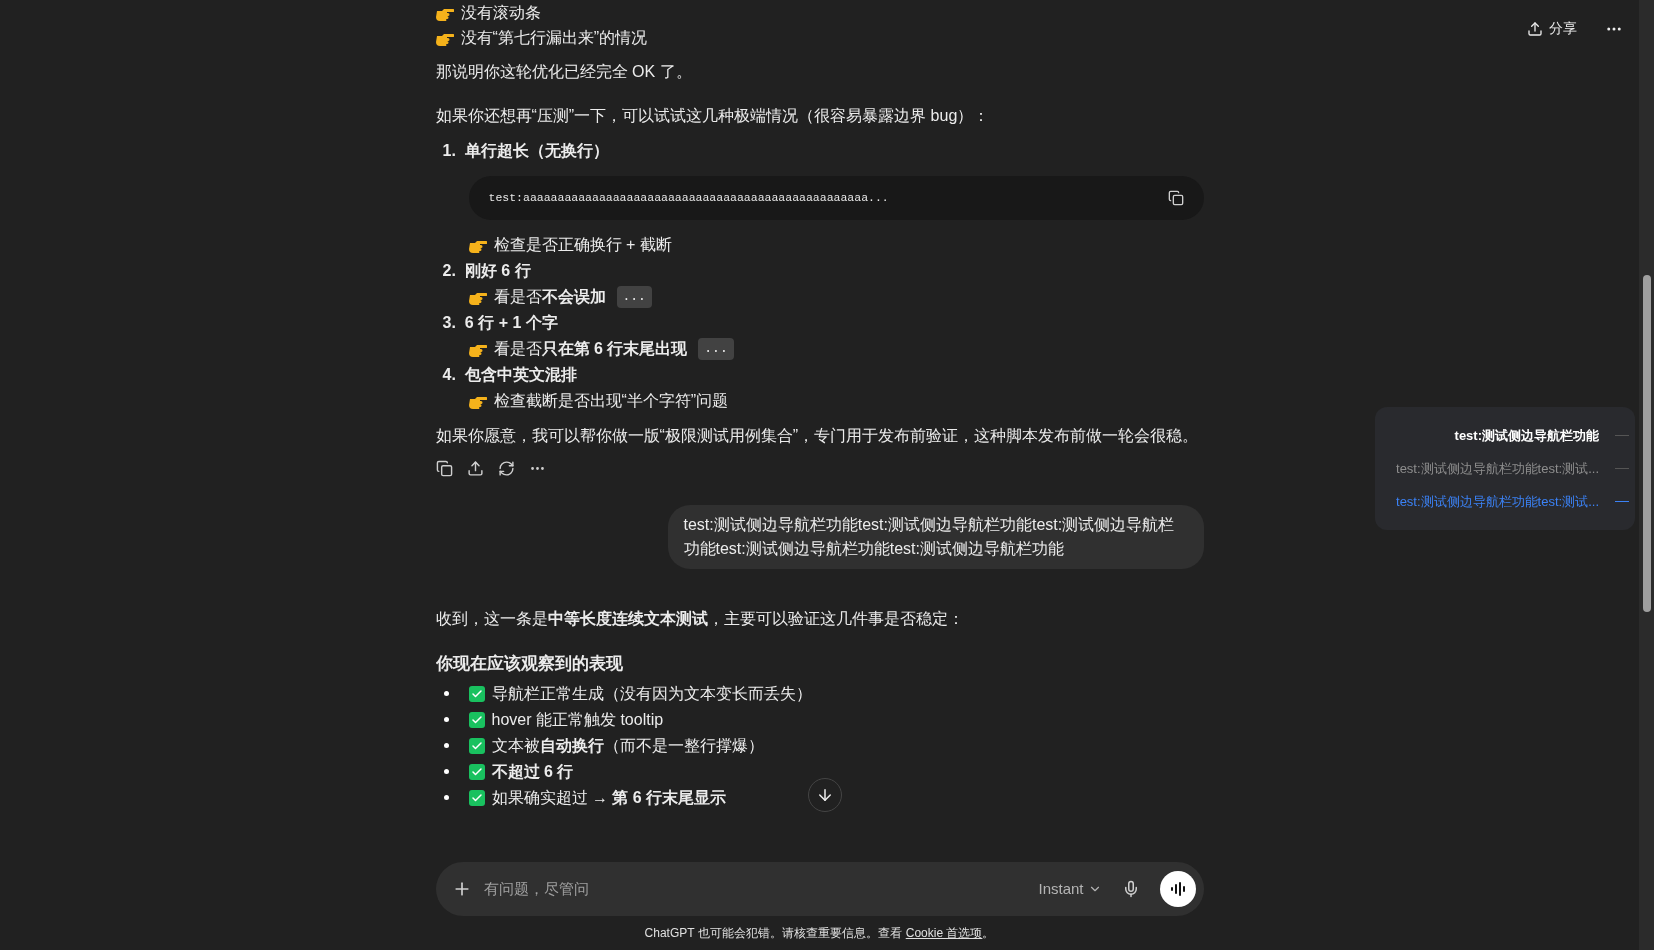 The height and width of the screenshot is (950, 1654). Describe the element at coordinates (582, 245) in the screenshot. I see `list-note: 检查是否正确换行 + 截断` at that location.